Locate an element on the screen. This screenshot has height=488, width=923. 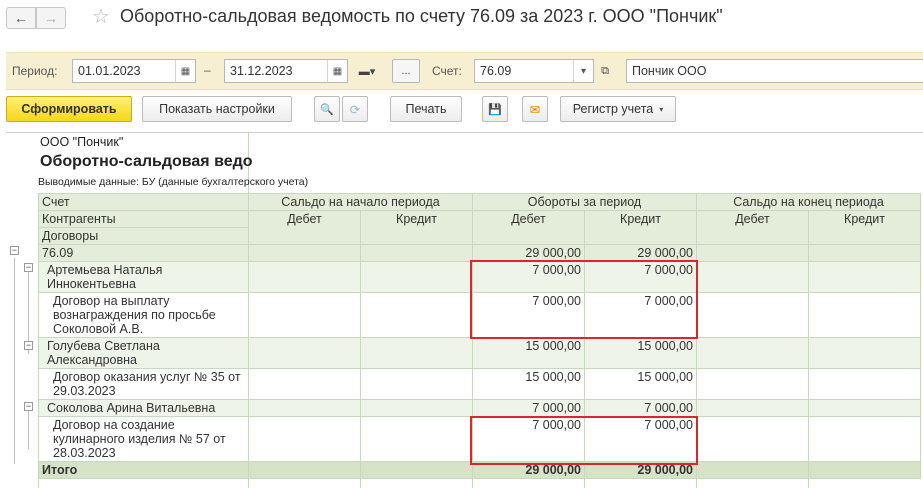
cancel-search-button: ⟳ is located at coordinates (355, 109).